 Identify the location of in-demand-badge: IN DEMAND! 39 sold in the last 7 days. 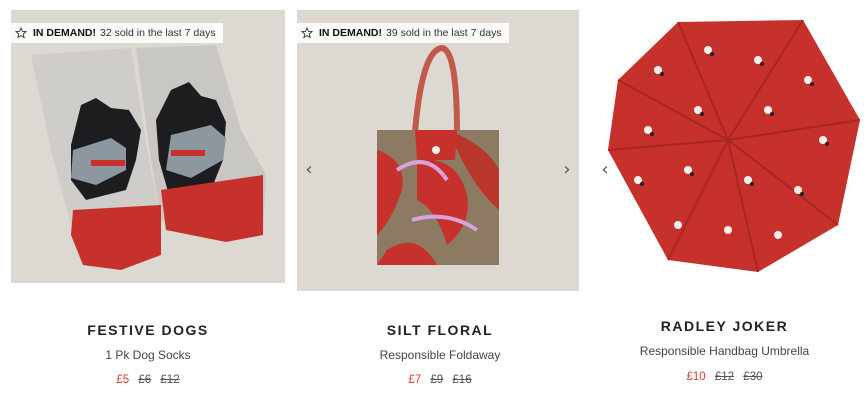
(403, 33).